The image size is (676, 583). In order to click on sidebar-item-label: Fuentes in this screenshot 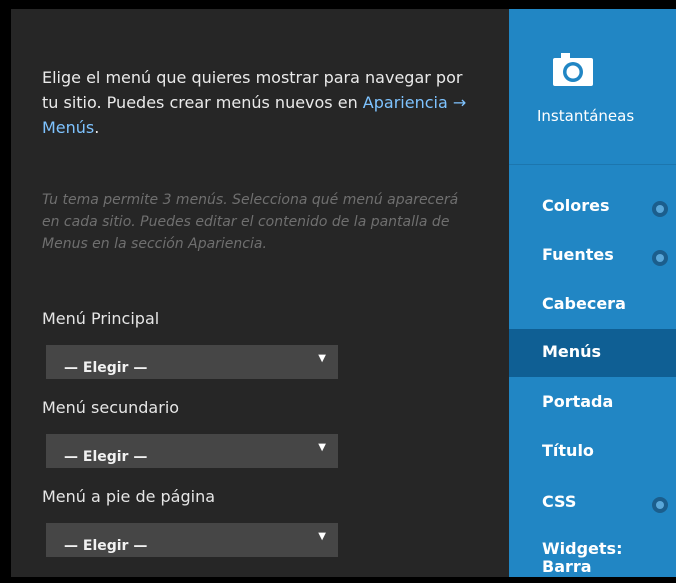, I will do `click(578, 254)`.